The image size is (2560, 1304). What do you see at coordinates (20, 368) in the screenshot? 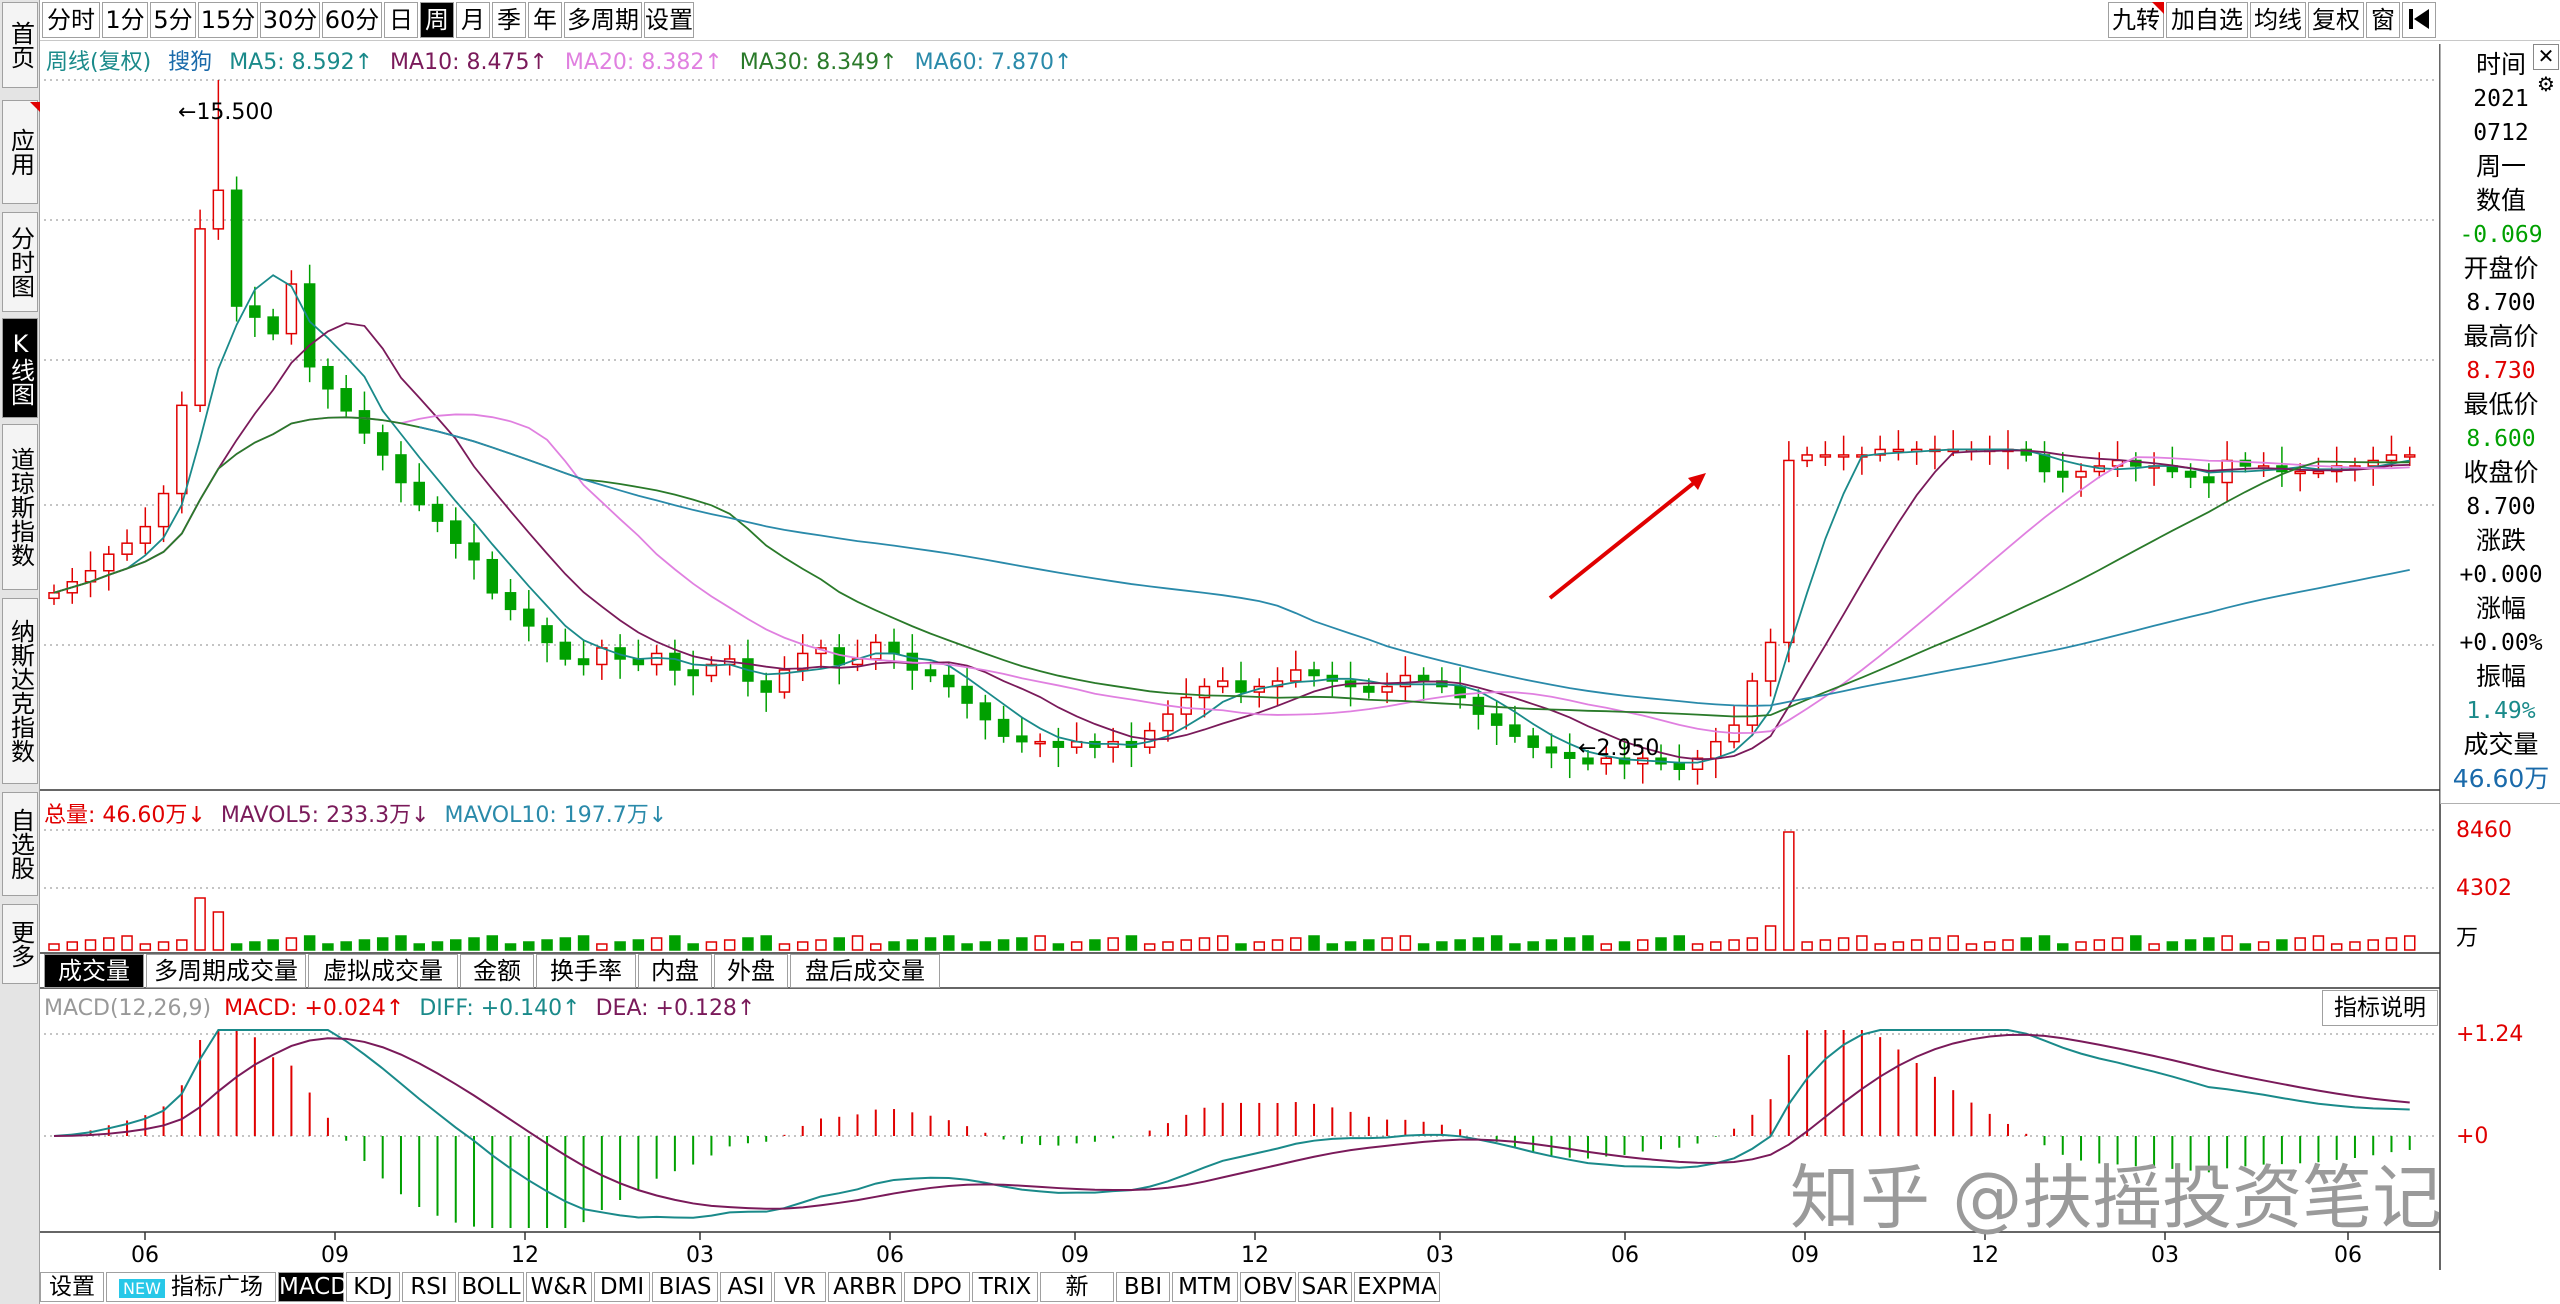
I see `sidebar-kline-chart: K线图` at bounding box center [20, 368].